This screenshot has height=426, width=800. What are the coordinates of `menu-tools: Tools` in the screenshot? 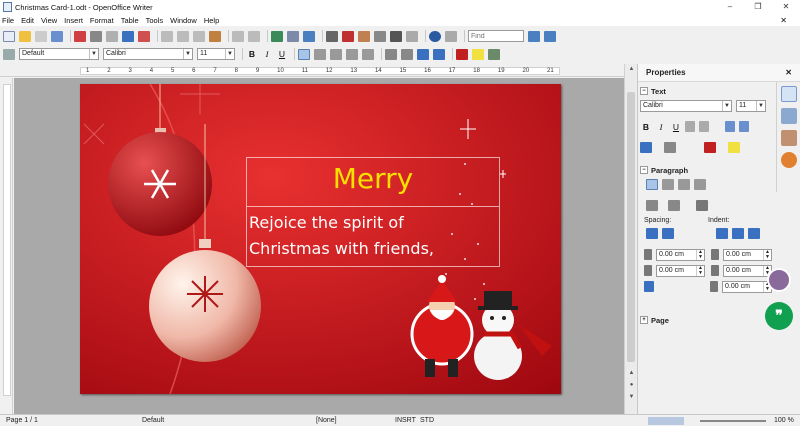 It's located at (155, 20).